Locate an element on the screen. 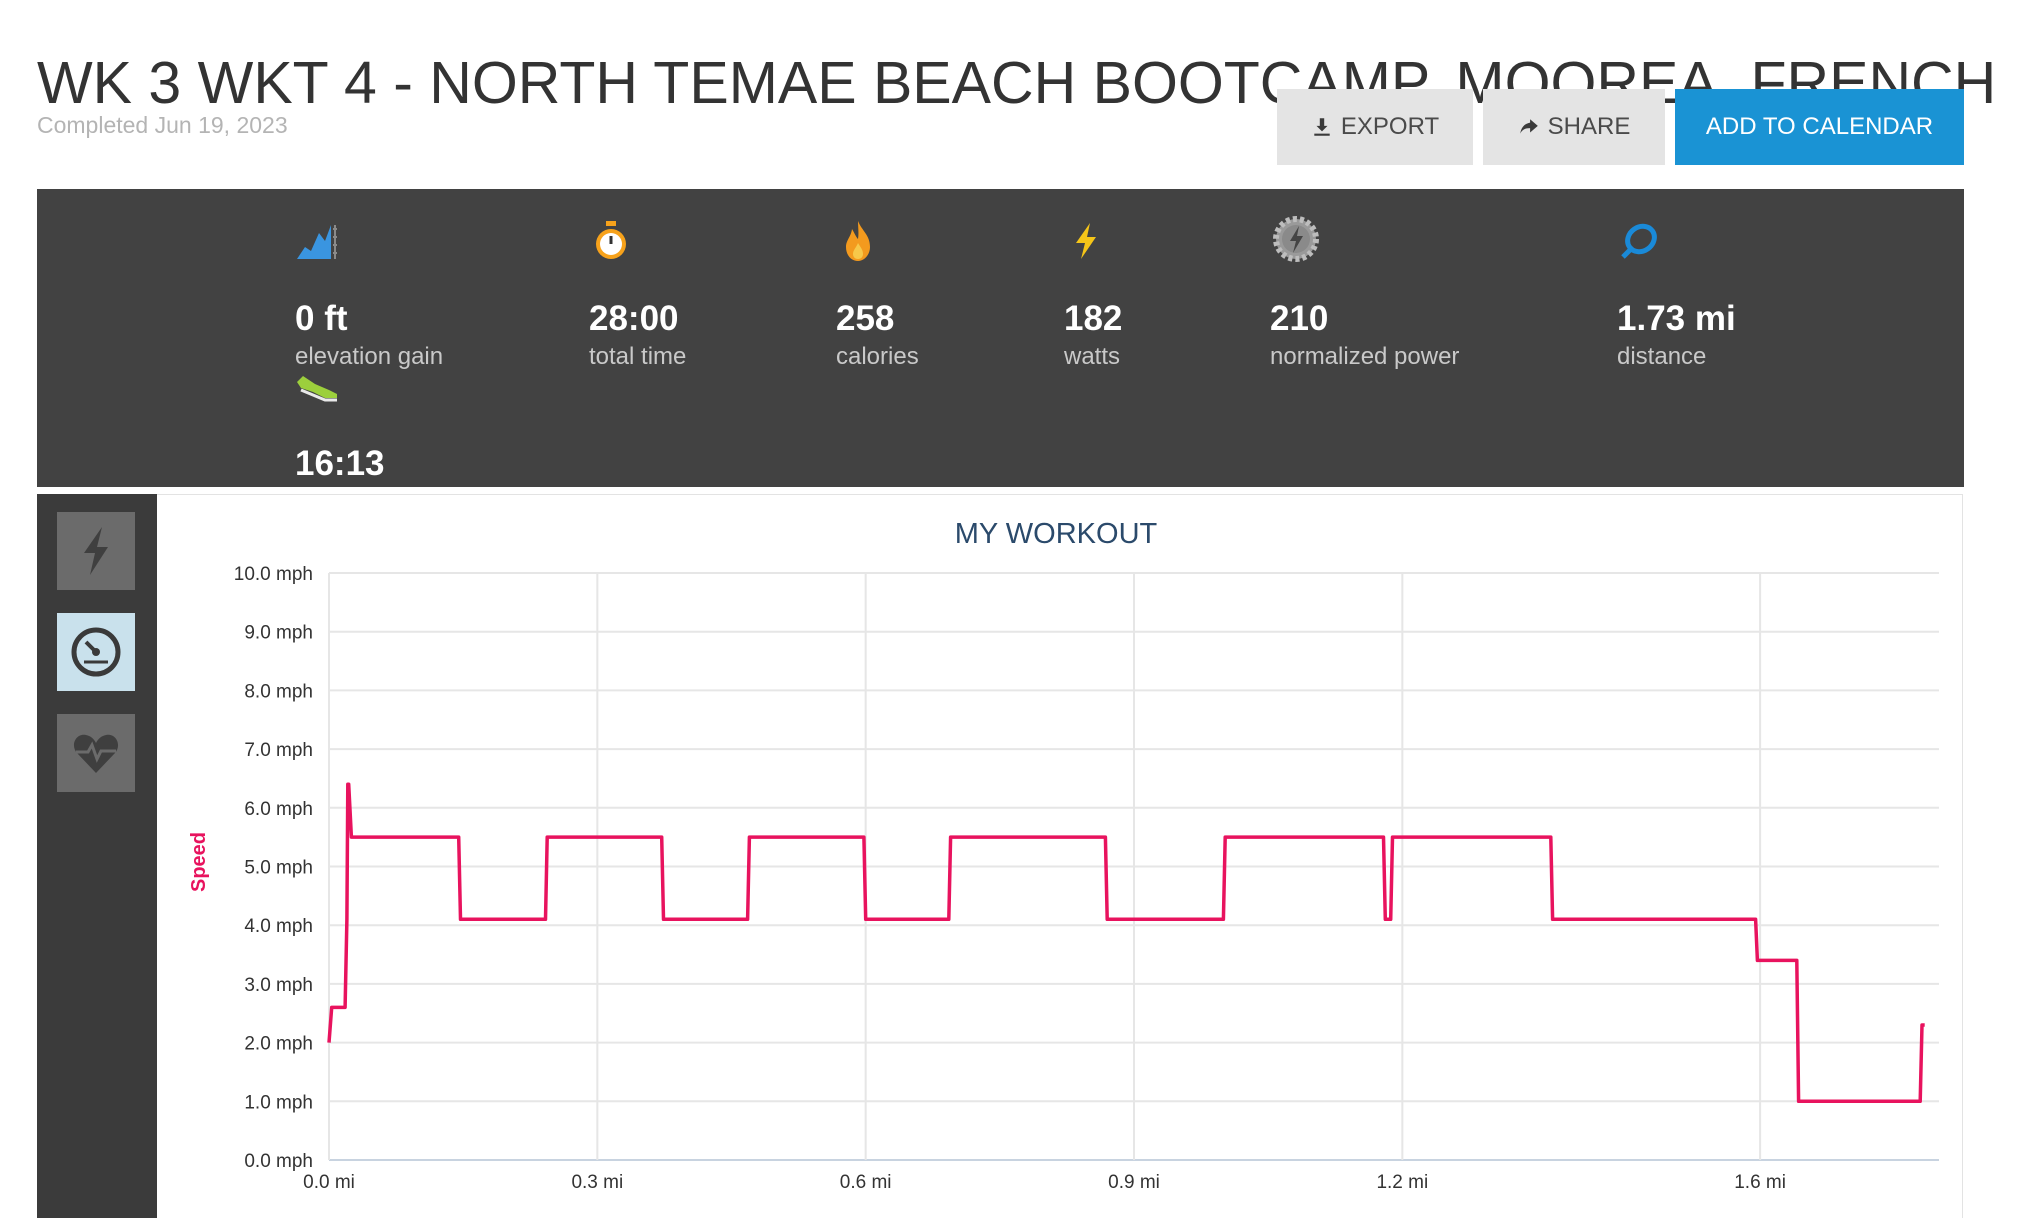 This screenshot has width=2032, height=1232. flame-icon is located at coordinates (858, 241).